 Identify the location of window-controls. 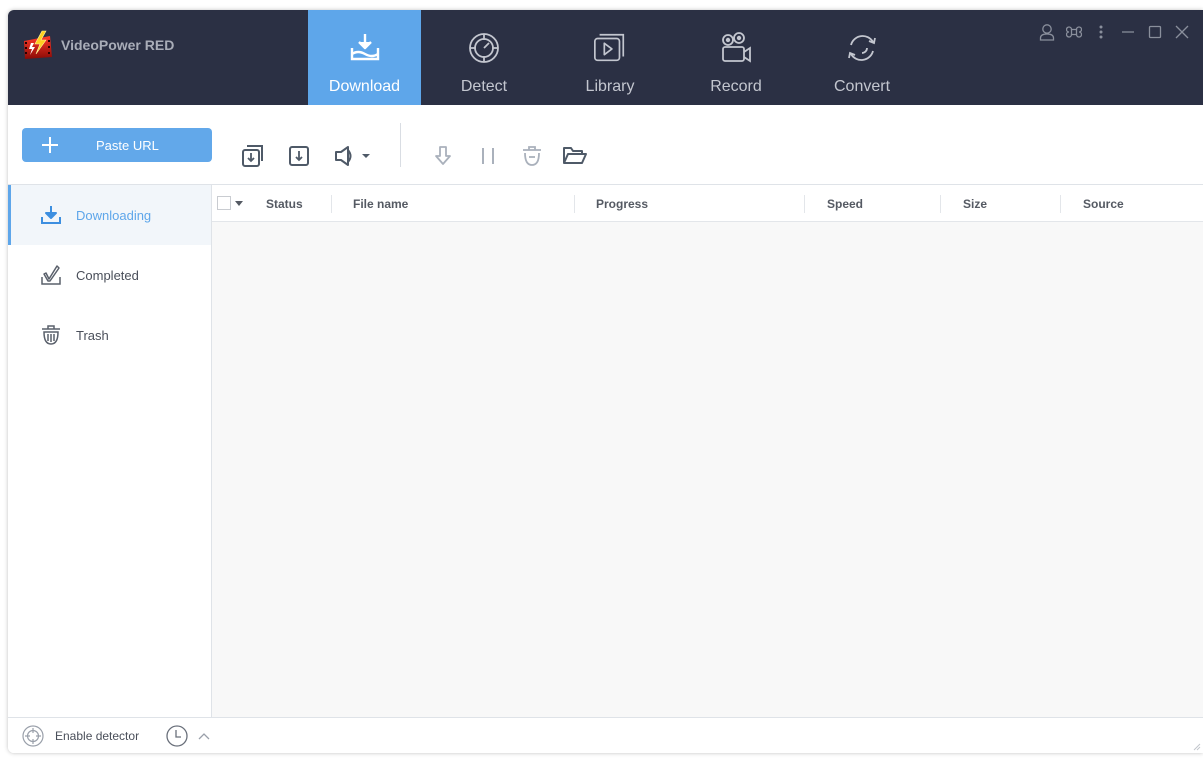
(1114, 32).